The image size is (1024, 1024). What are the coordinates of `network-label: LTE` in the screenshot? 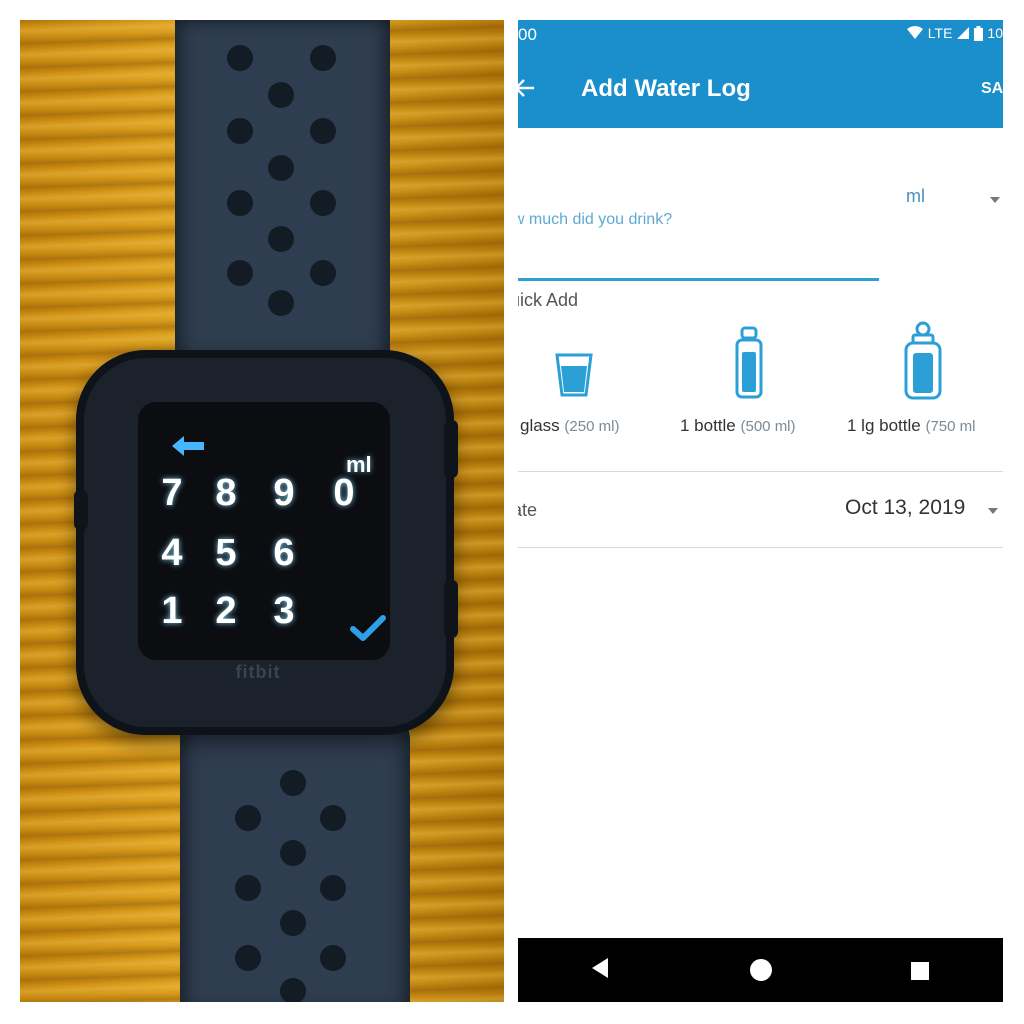 It's located at (940, 33).